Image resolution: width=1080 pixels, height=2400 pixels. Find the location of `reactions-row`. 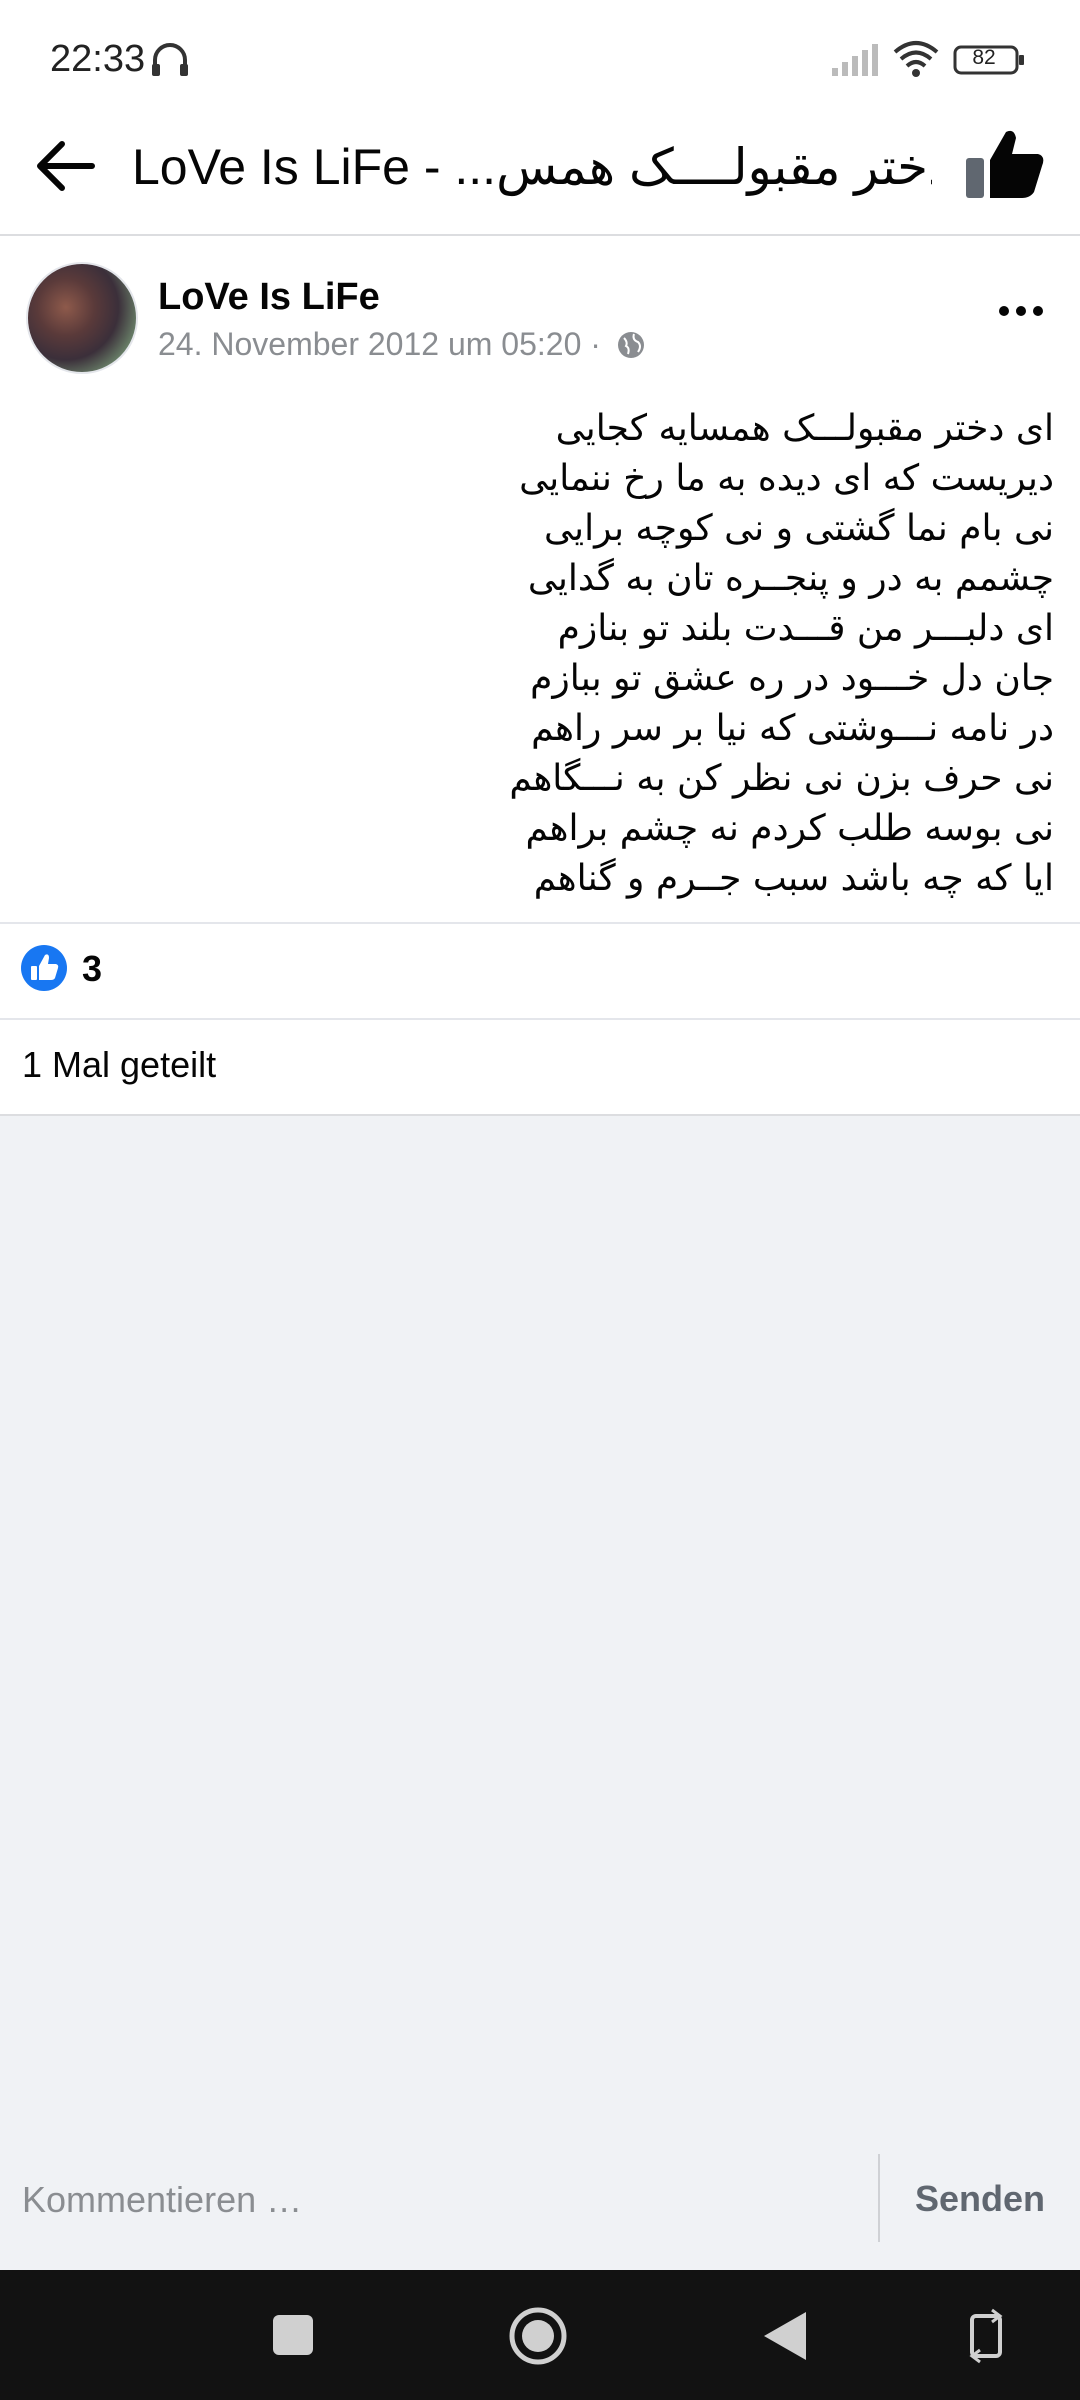

reactions-row is located at coordinates (540, 971).